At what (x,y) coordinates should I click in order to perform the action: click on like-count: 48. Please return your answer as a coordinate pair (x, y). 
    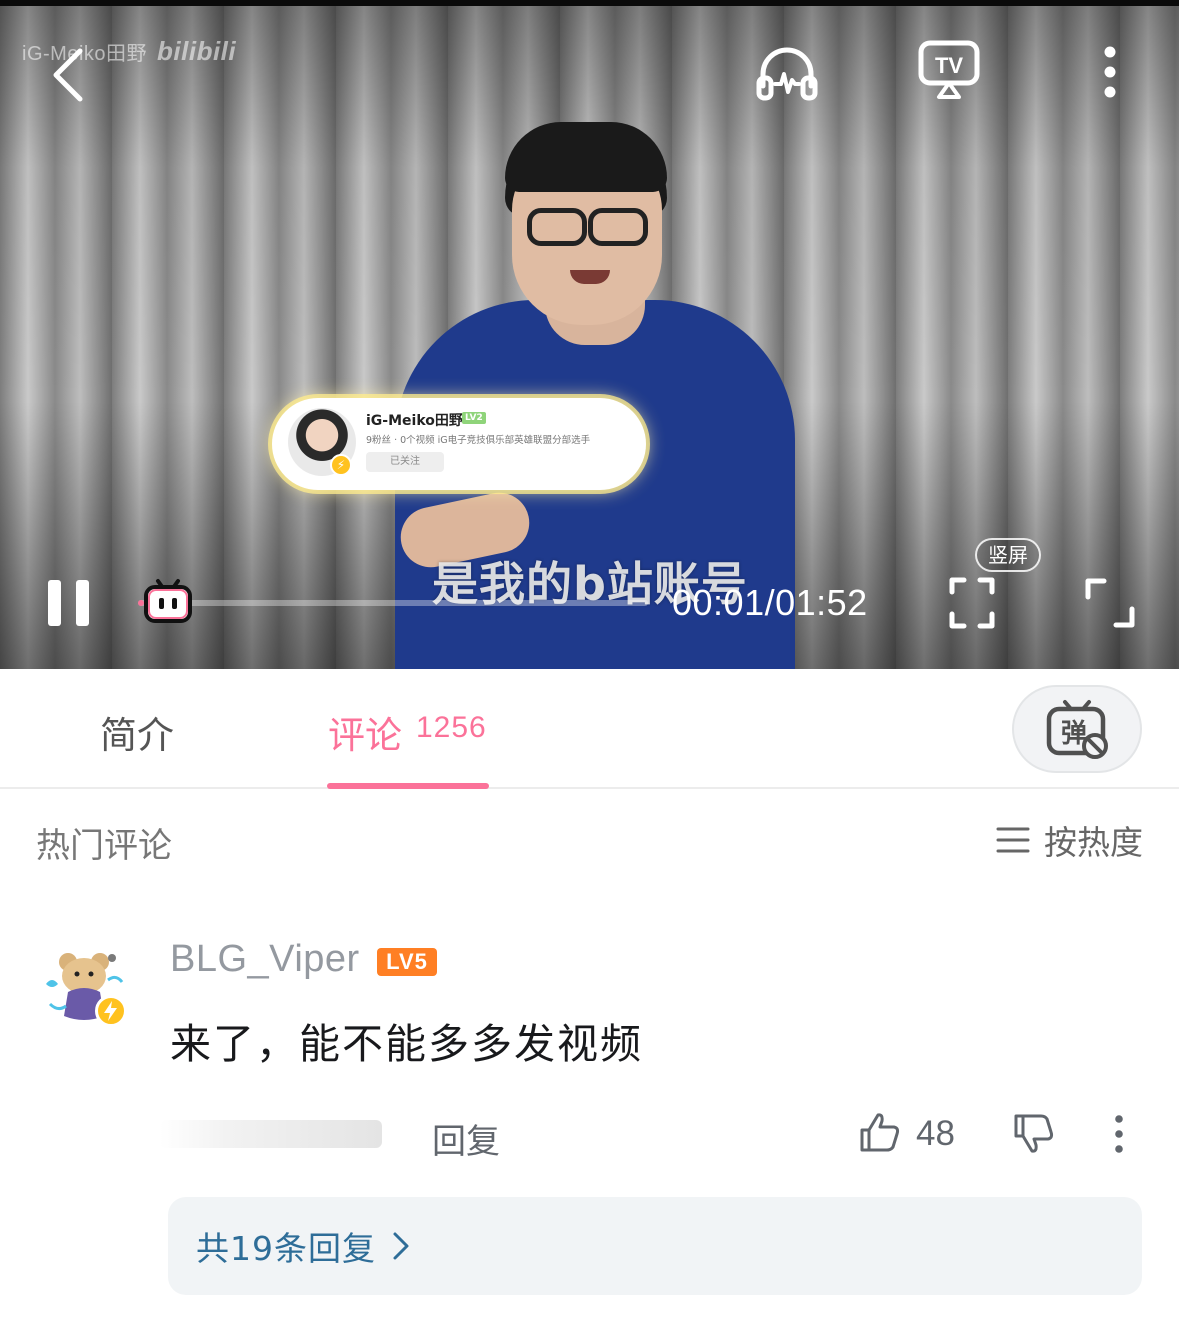
    Looking at the image, I should click on (935, 1133).